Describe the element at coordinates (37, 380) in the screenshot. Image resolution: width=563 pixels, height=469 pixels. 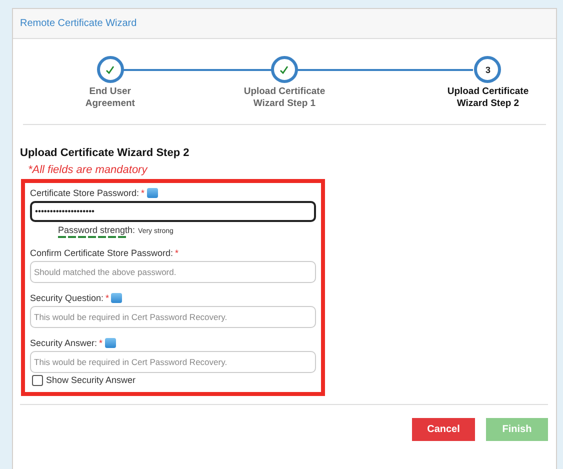
I see `checkbox-icon` at that location.